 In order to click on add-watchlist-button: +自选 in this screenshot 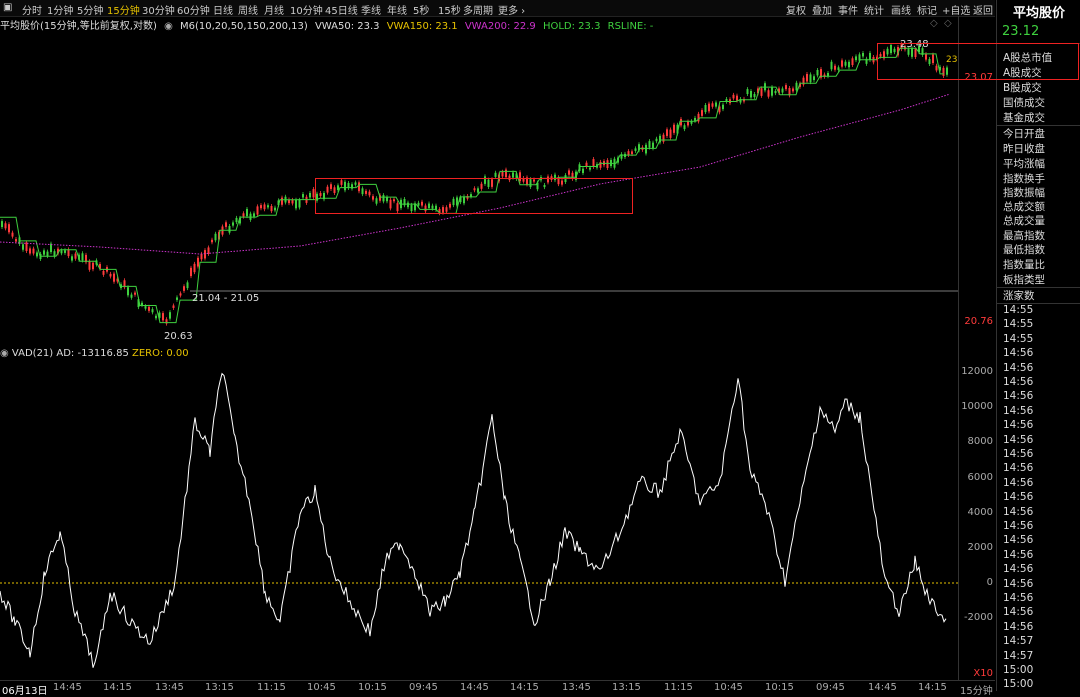, I will do `click(956, 9)`.